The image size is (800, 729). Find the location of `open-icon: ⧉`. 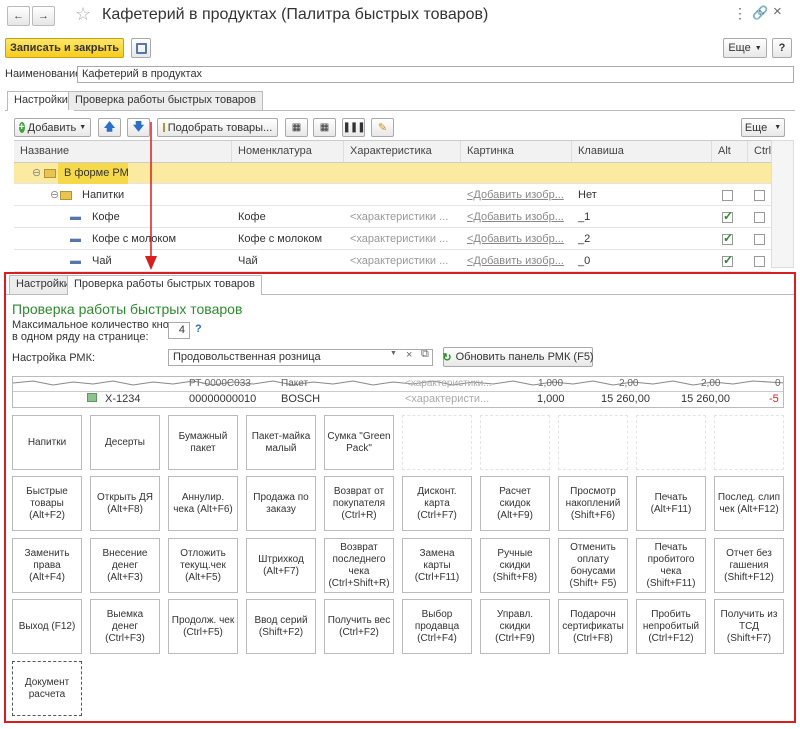

open-icon: ⧉ is located at coordinates (425, 354).